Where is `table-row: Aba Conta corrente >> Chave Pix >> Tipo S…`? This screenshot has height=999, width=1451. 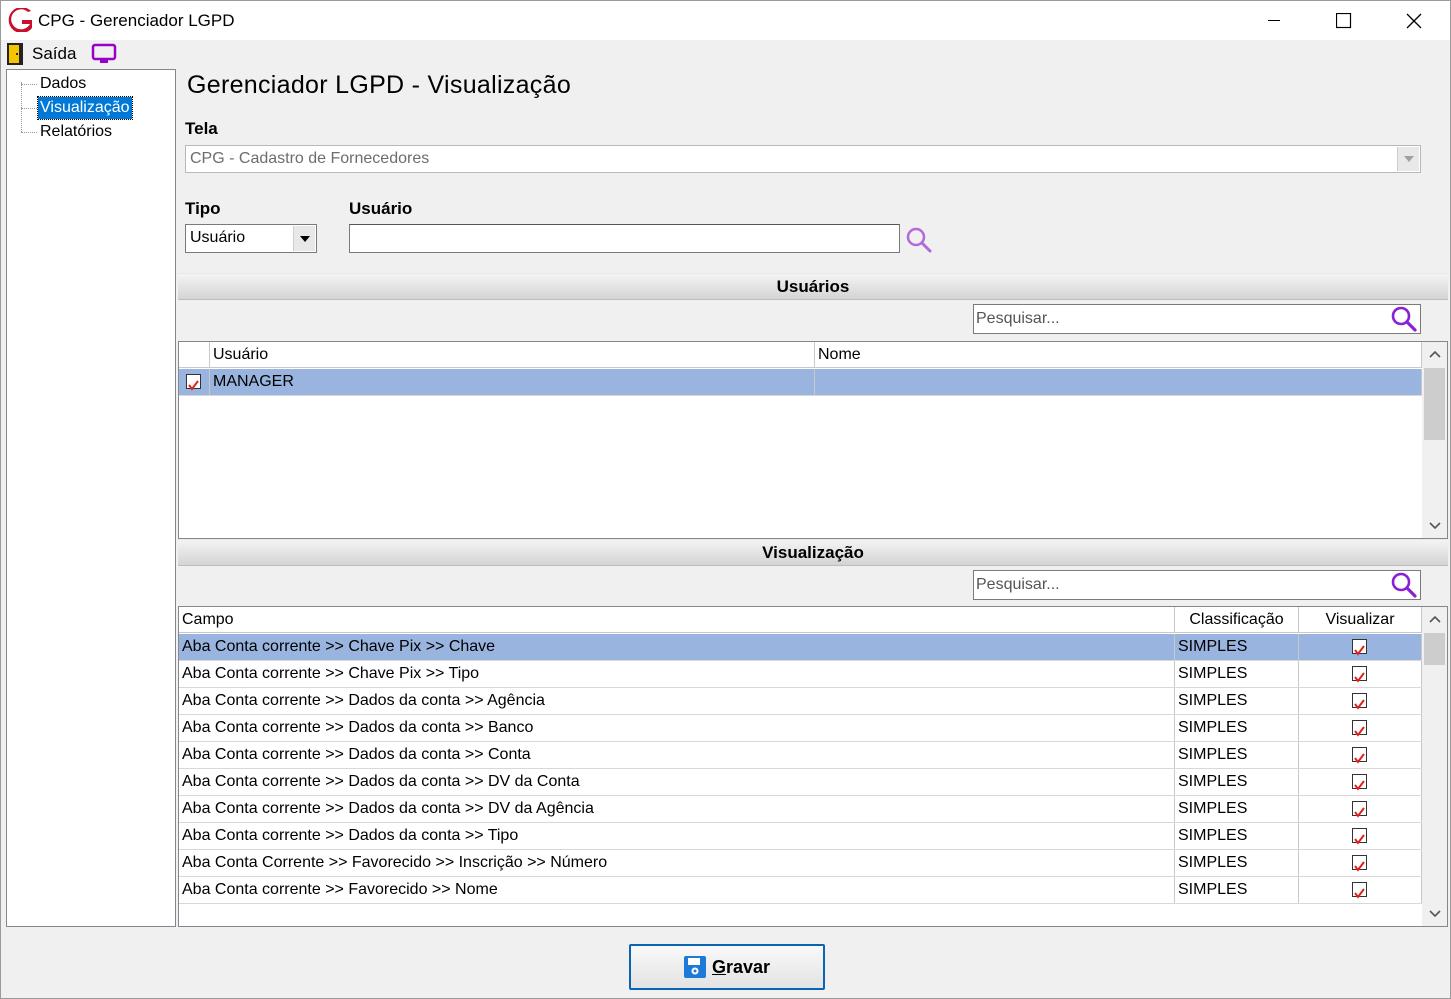
table-row: Aba Conta corrente >> Chave Pix >> Tipo S… is located at coordinates (800, 674).